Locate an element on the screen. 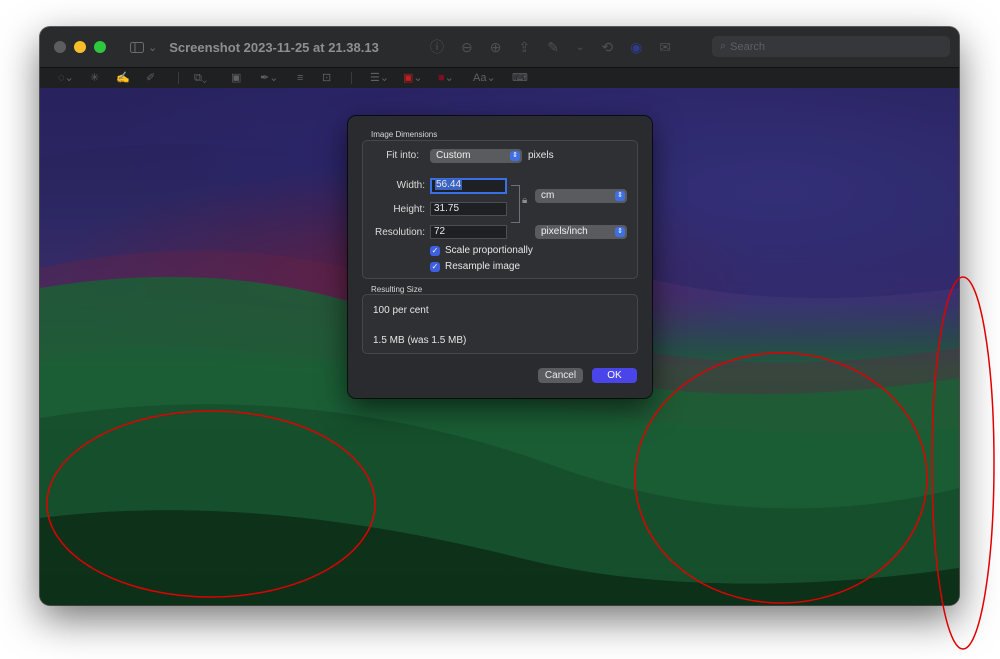 The width and height of the screenshot is (1000, 659). document-title: Screenshot 2023-11-25 at 21.38.13 is located at coordinates (274, 47).